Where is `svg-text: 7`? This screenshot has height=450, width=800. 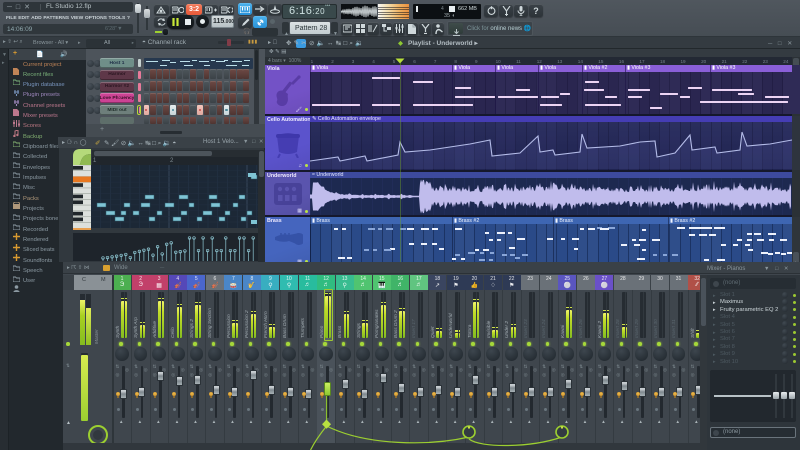 svg-text: 7 is located at coordinates (435, 61).